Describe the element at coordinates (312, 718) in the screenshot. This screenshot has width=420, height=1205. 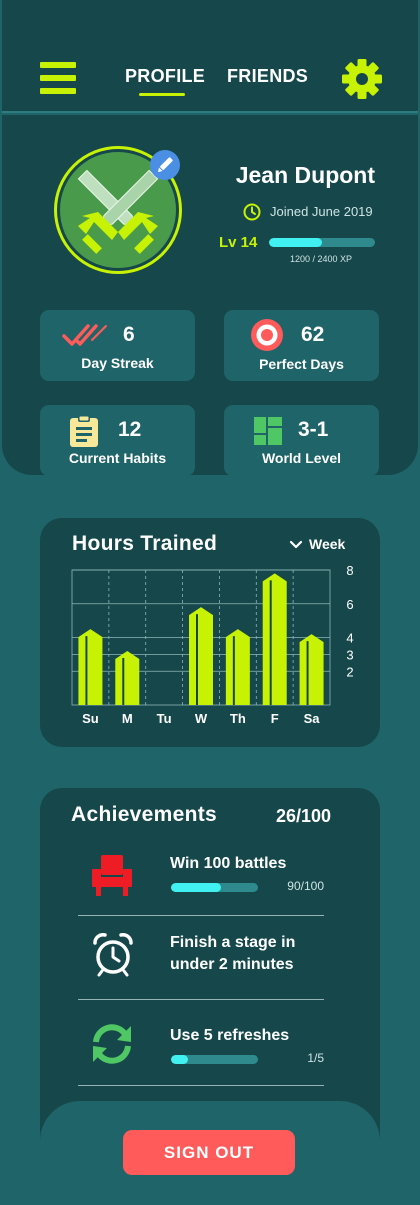
I see `x-tick-label: Sa` at that location.